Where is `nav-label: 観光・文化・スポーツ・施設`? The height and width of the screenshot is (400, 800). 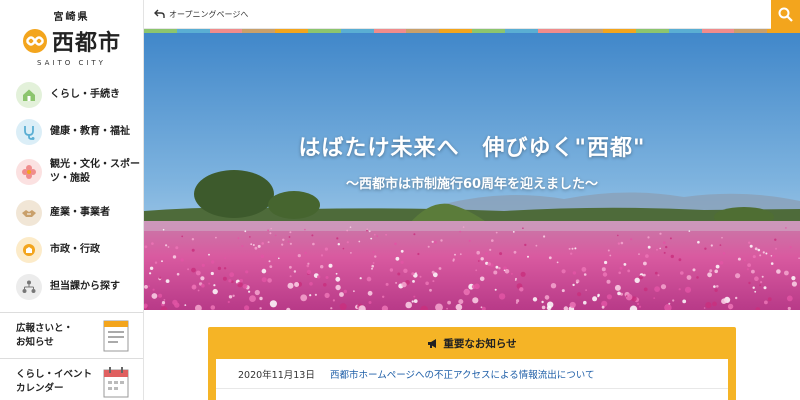 nav-label: 観光・文化・スポーツ・施設 is located at coordinates (95, 171).